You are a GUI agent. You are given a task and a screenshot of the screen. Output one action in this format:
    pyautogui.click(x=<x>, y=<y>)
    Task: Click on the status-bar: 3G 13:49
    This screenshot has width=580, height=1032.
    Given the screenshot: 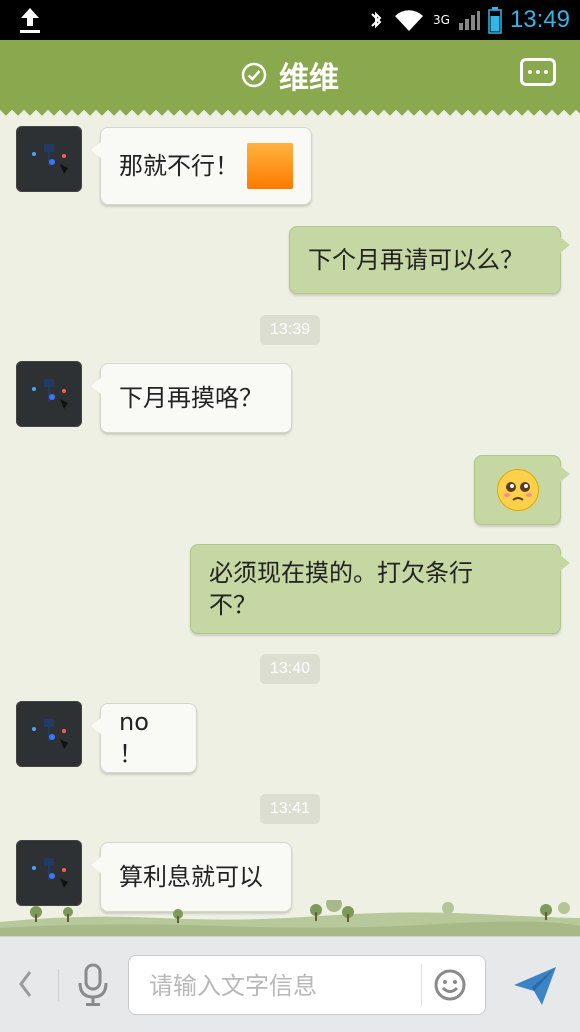 What is the action you would take?
    pyautogui.click(x=290, y=20)
    